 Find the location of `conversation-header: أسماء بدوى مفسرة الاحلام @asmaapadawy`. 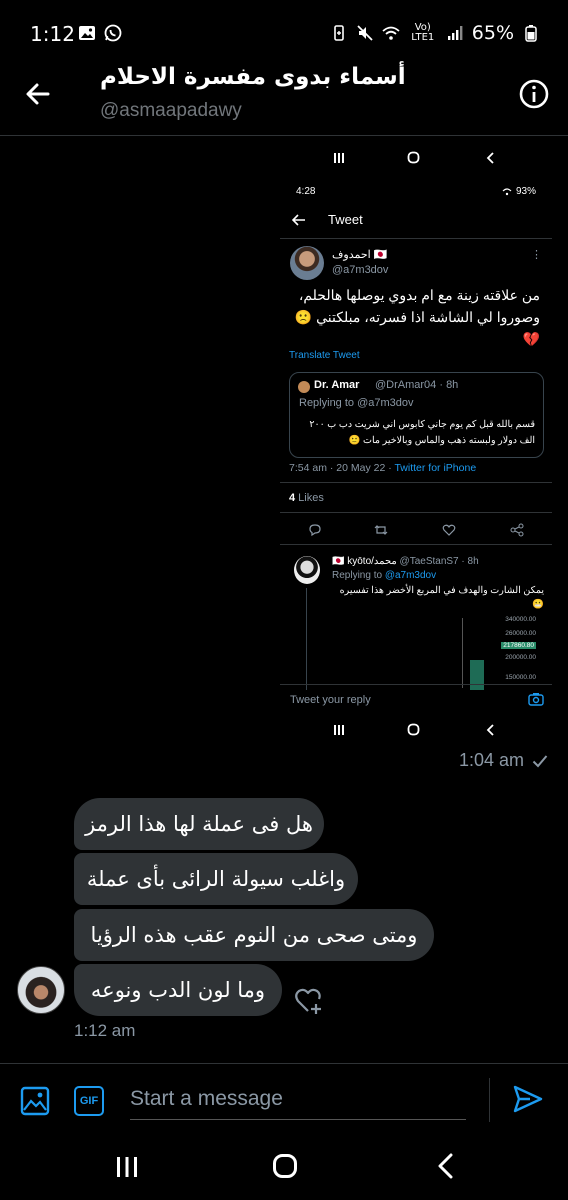

conversation-header: أسماء بدوى مفسرة الاحلام @asmaapadawy is located at coordinates (284, 97).